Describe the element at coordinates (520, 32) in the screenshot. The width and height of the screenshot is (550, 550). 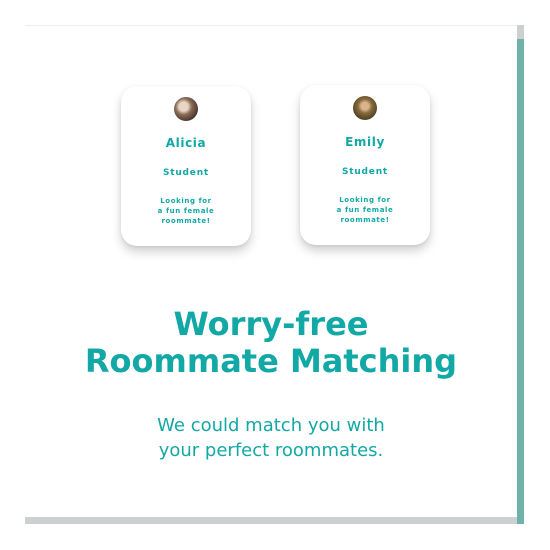
I see `gray-corner-strip` at that location.